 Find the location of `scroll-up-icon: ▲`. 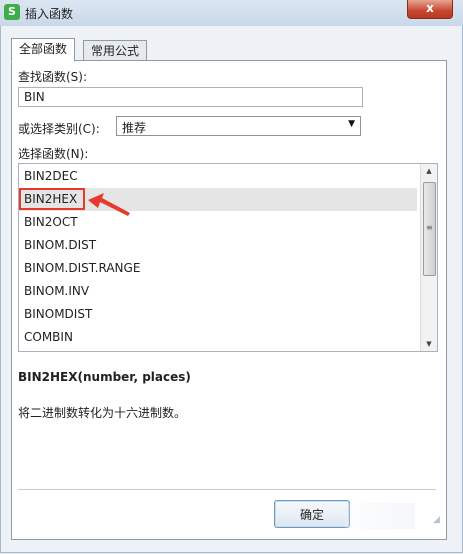

scroll-up-icon: ▲ is located at coordinates (429, 171).